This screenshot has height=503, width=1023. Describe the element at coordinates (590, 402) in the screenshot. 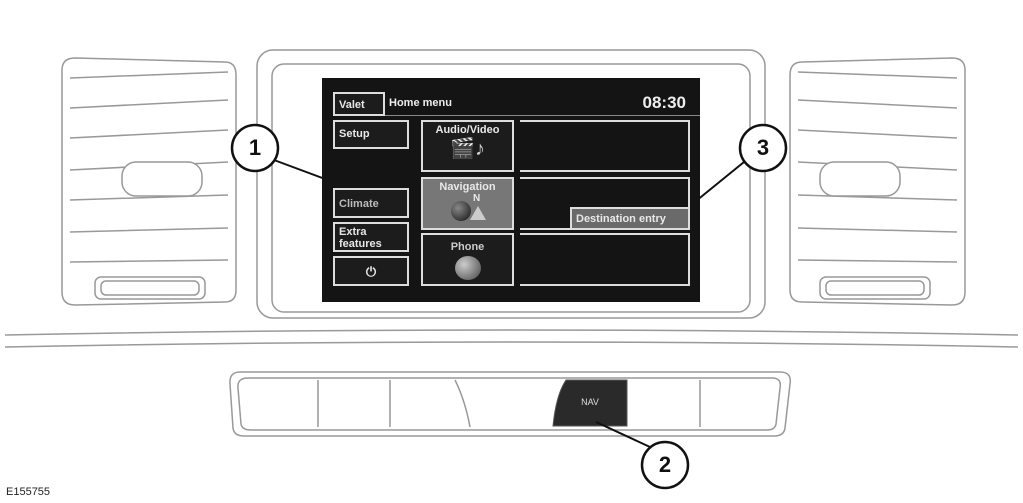

I see `nav-button-label: NAV` at that location.